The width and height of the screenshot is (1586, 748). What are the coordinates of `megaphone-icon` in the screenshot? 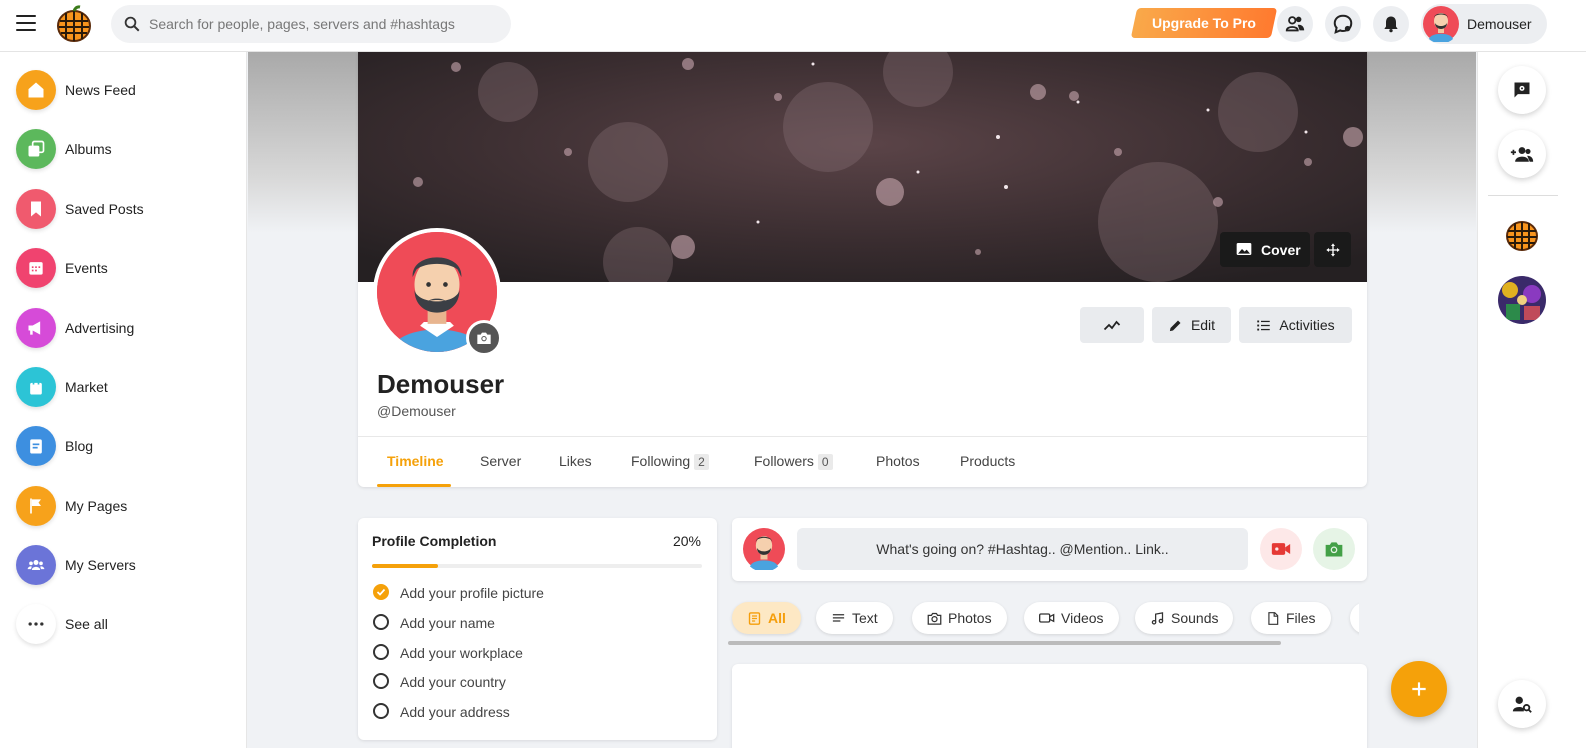 It's located at (36, 328).